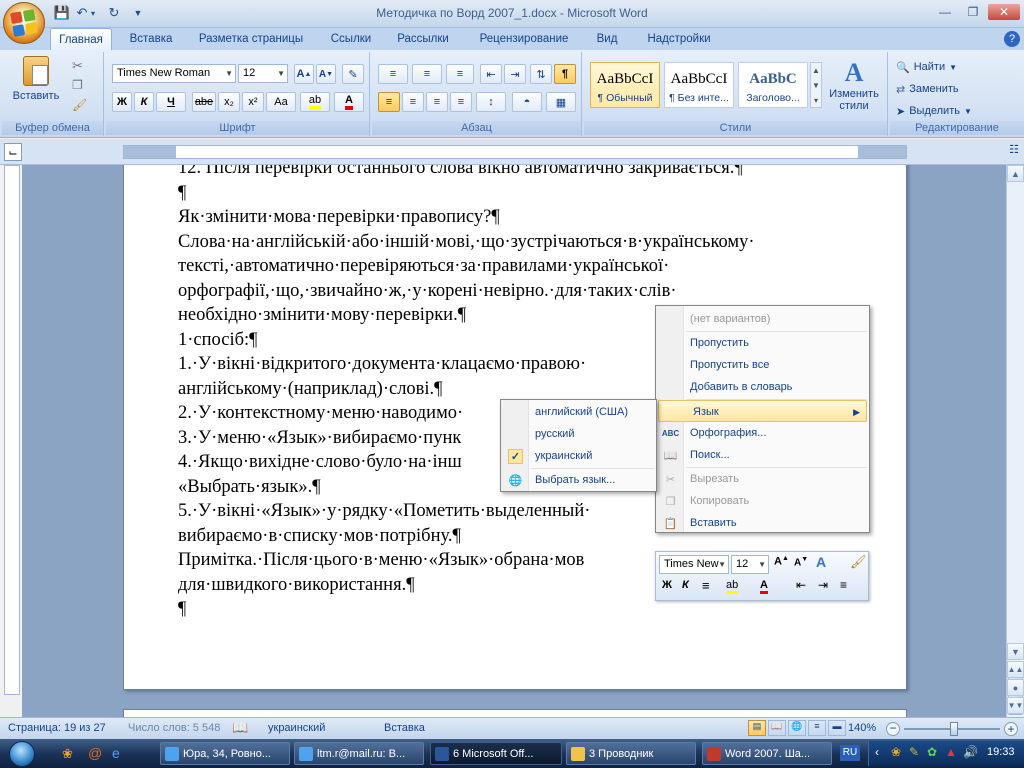  Describe the element at coordinates (1015, 173) in the screenshot. I see `scroll-up-icon: ▲` at that location.